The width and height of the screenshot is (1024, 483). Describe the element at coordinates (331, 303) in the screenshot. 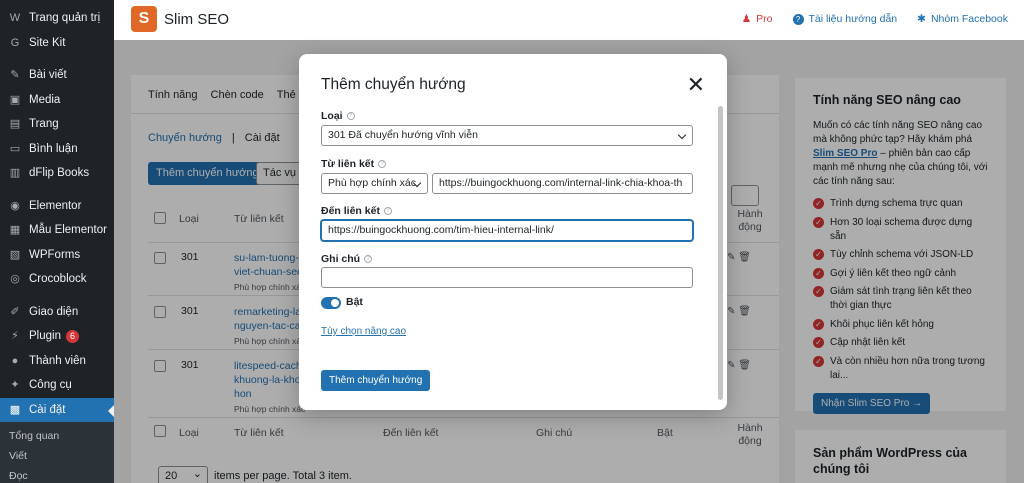

I see `enabled-toggle` at that location.